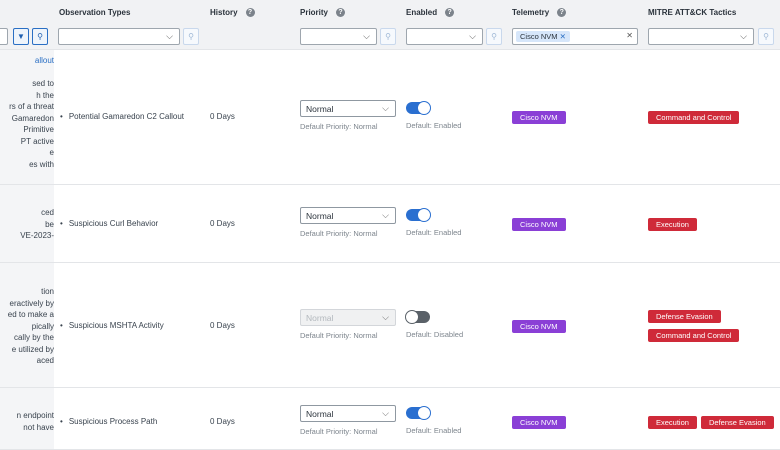 This screenshot has width=780, height=450. I want to click on description-line: Primitive, so click(38, 129).